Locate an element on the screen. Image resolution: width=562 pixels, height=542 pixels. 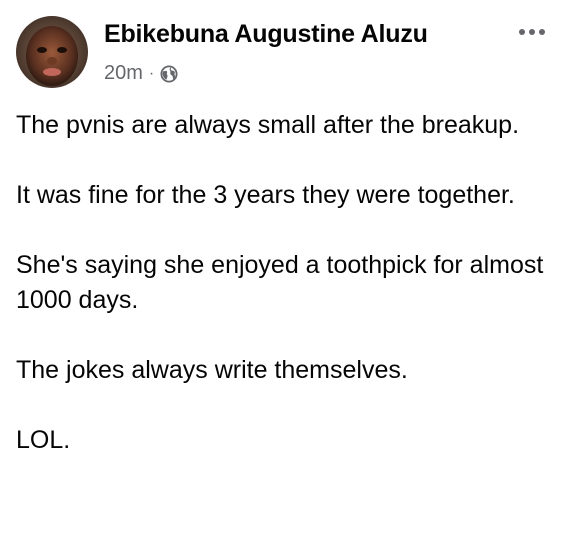
more-options-icon is located at coordinates (532, 32).